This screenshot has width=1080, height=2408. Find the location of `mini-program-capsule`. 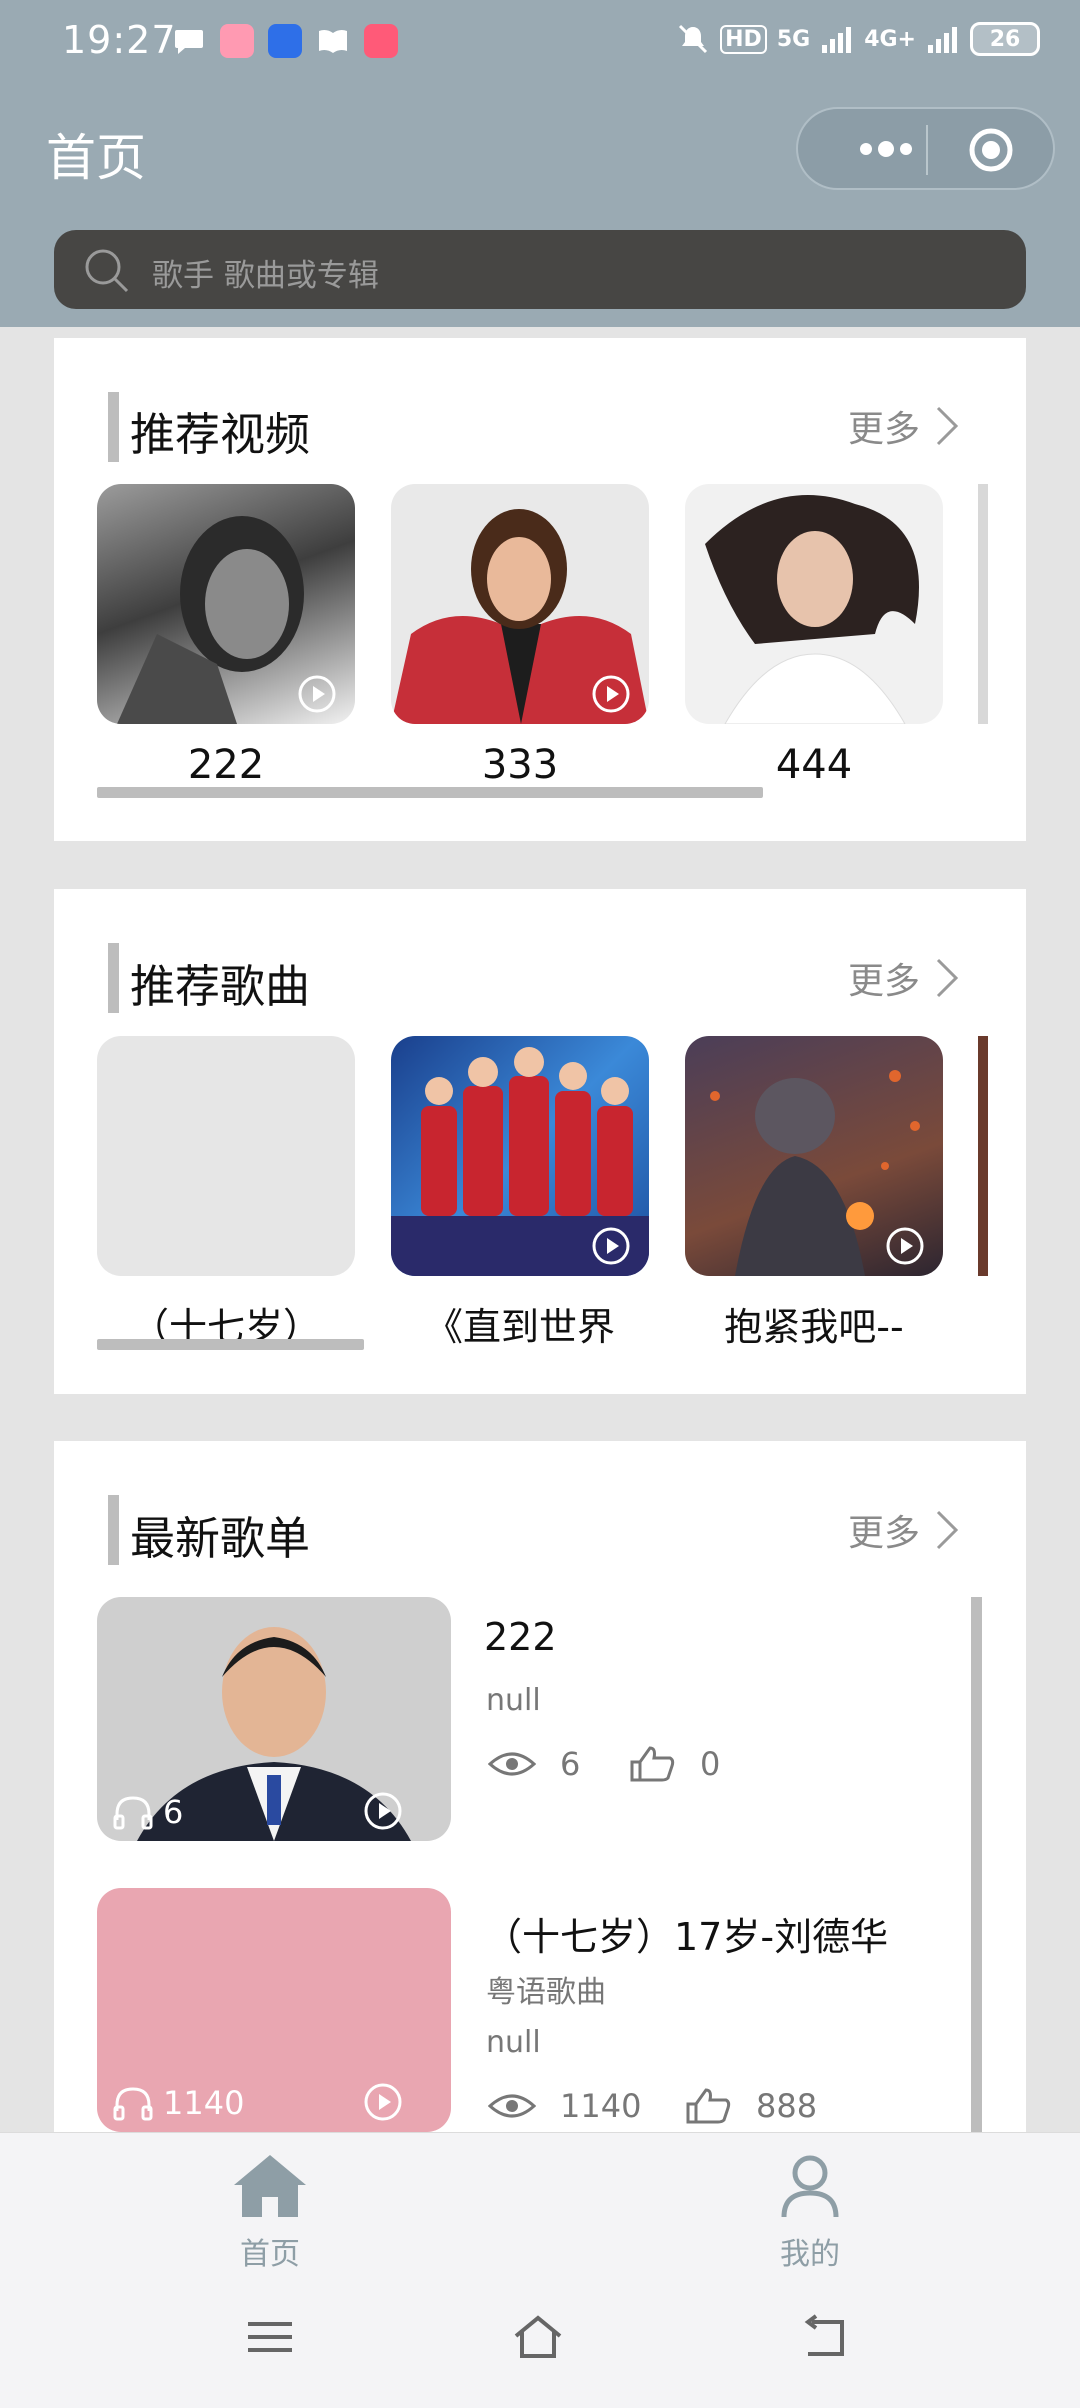

mini-program-capsule is located at coordinates (925, 148).